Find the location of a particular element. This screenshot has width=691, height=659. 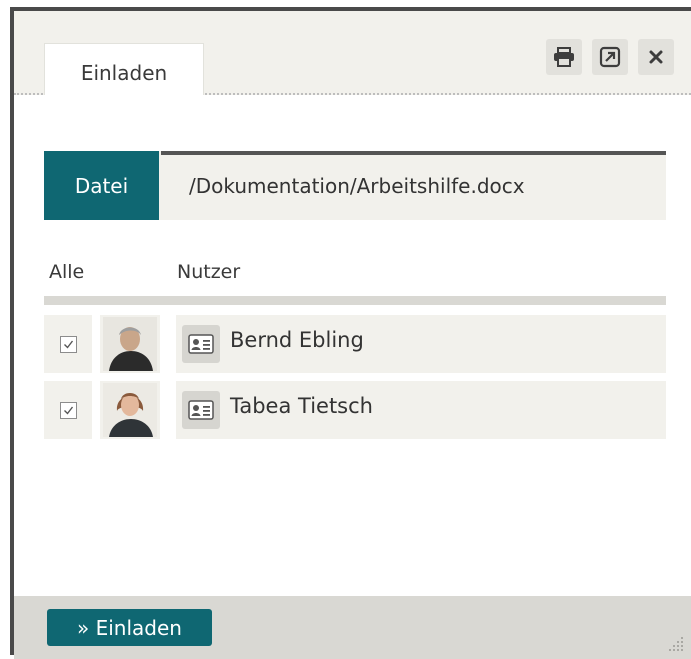

tab-einladen: Einladen is located at coordinates (124, 69).